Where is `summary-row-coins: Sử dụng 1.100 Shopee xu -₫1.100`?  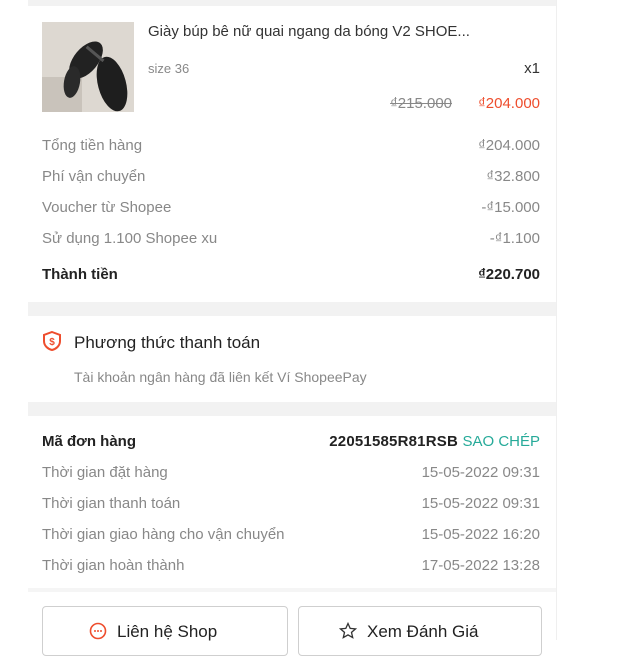 summary-row-coins: Sử dụng 1.100 Shopee xu -₫1.100 is located at coordinates (291, 241).